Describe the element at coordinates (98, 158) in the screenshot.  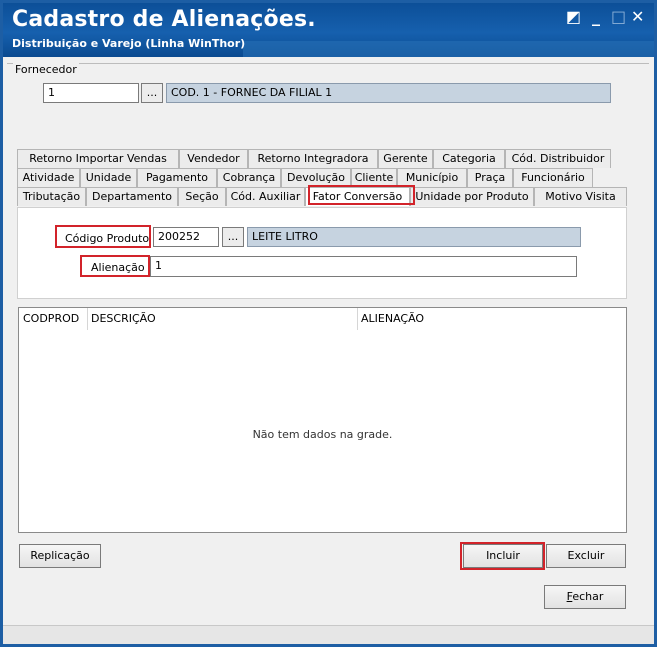
I see `tab-retorno-importar-vendas: Retorno Importar Vendas` at that location.